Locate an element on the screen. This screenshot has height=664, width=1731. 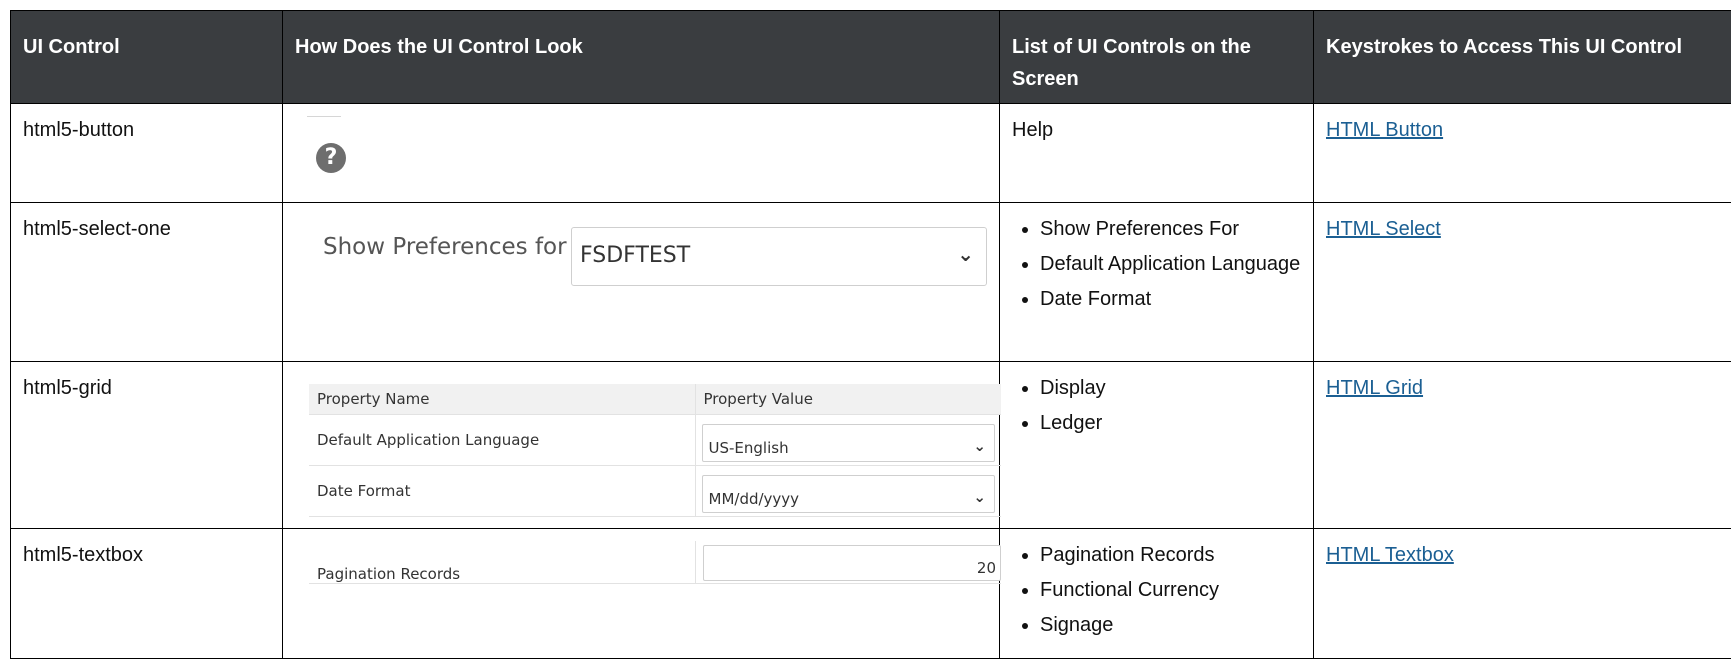
input-value: 20 is located at coordinates (986, 568).